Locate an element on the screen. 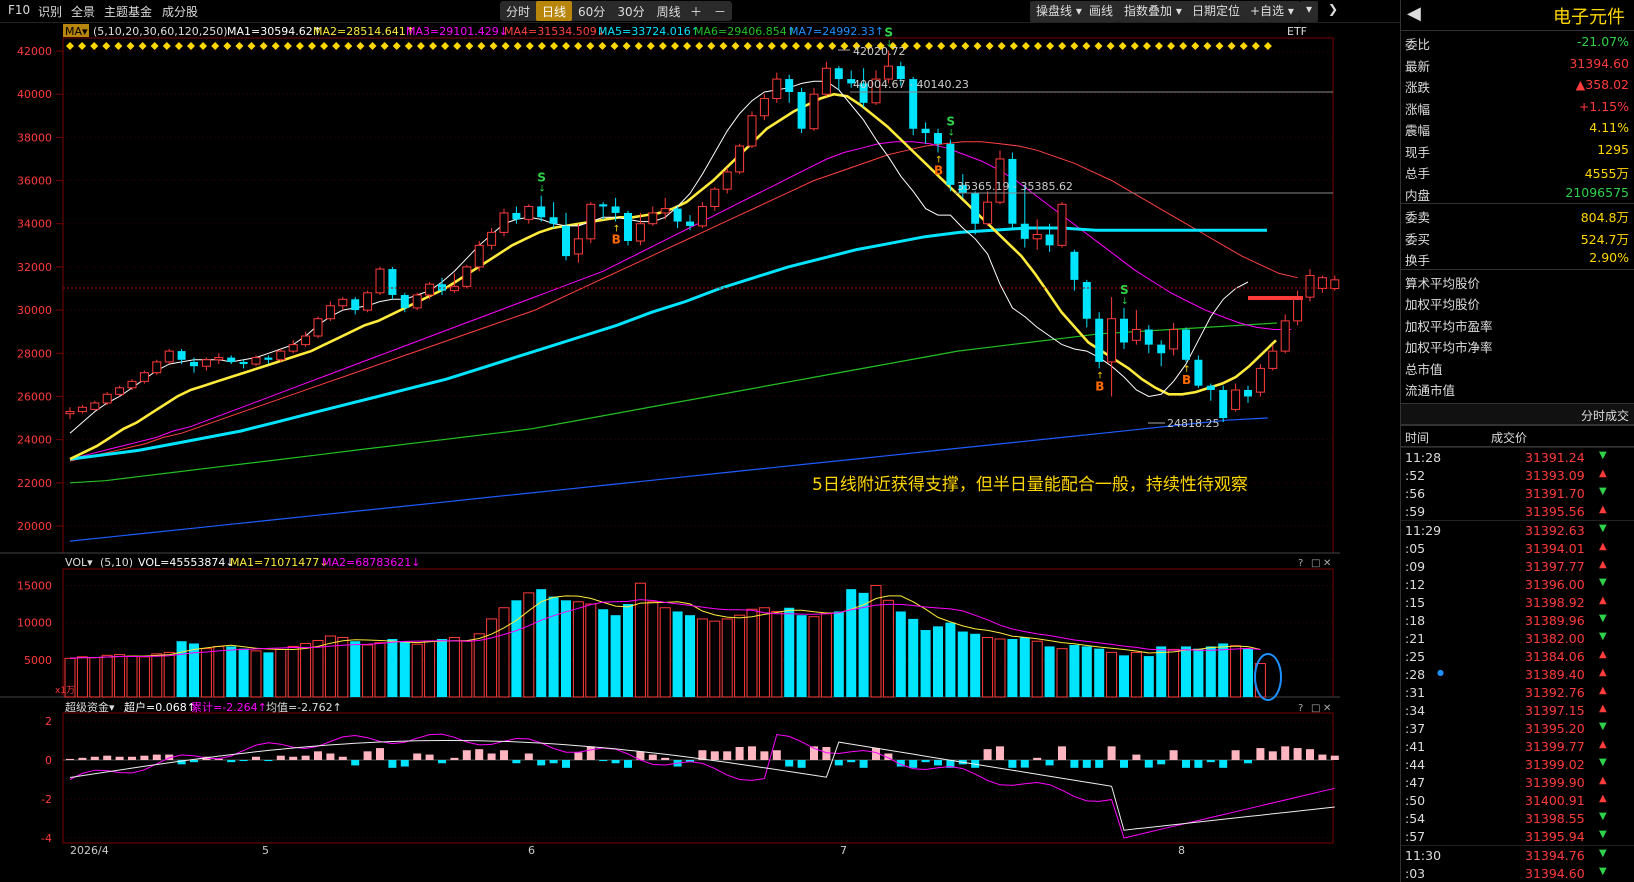 The image size is (1634, 882). etf-label: ETF is located at coordinates (1297, 31).